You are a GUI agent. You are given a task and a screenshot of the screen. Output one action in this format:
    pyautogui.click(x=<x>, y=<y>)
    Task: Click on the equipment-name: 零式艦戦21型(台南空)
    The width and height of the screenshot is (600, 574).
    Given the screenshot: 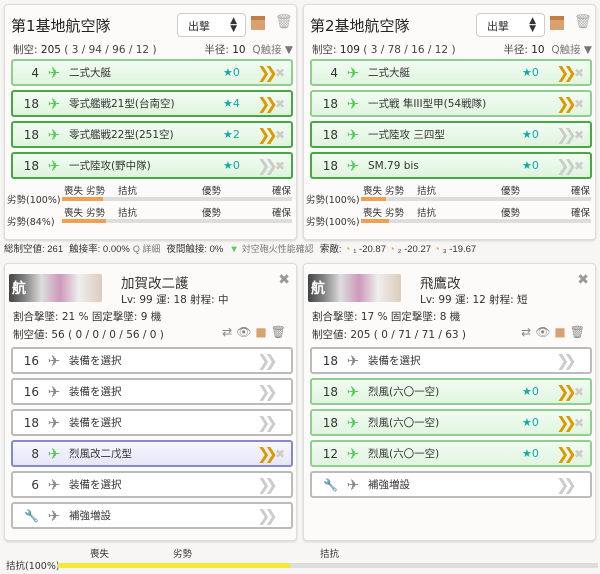 What is the action you would take?
    pyautogui.click(x=146, y=103)
    